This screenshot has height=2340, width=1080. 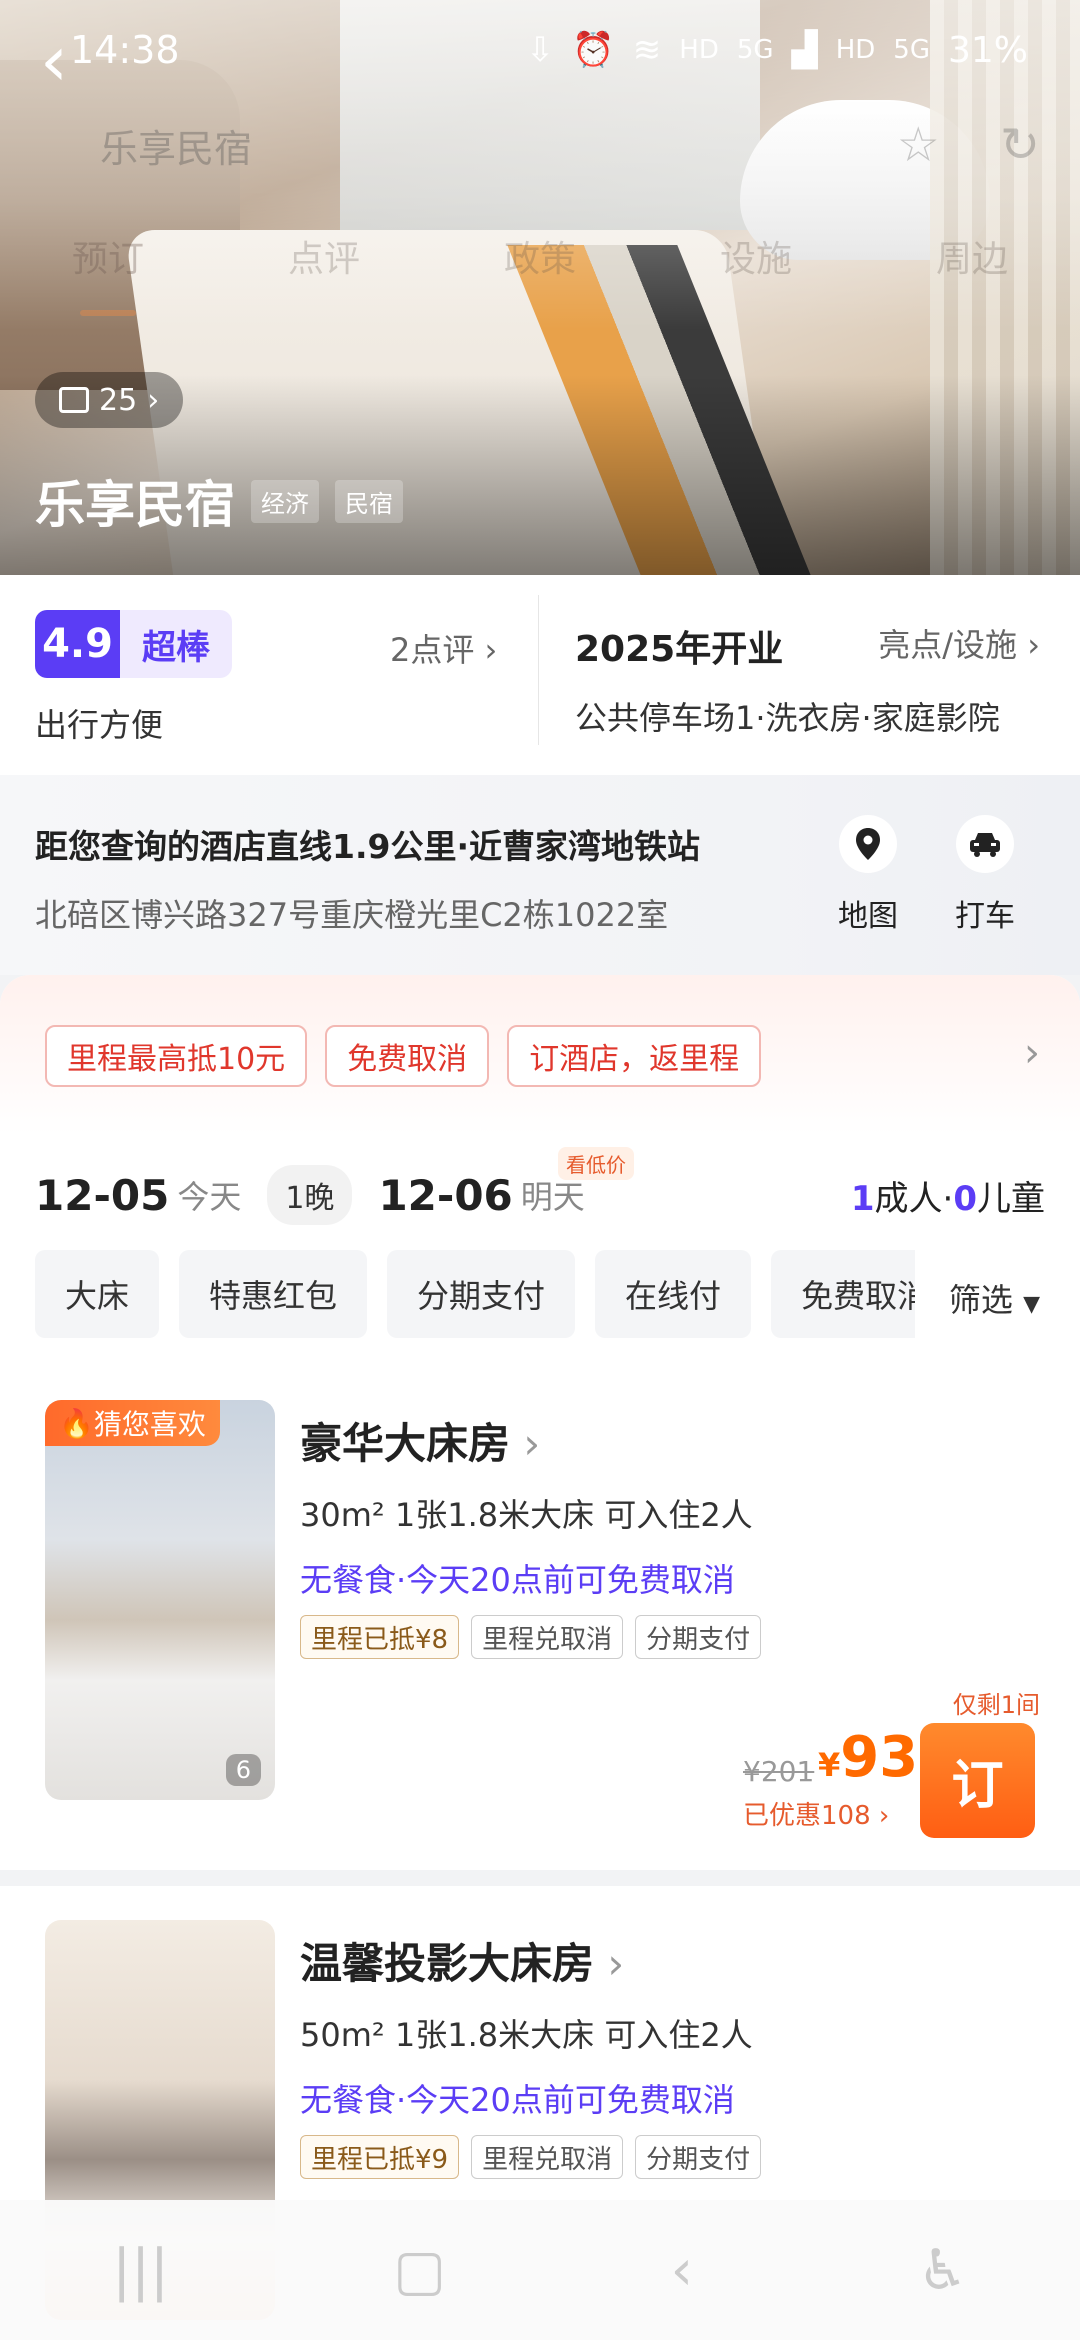 I want to click on tab-policy: 政策, so click(x=540, y=256).